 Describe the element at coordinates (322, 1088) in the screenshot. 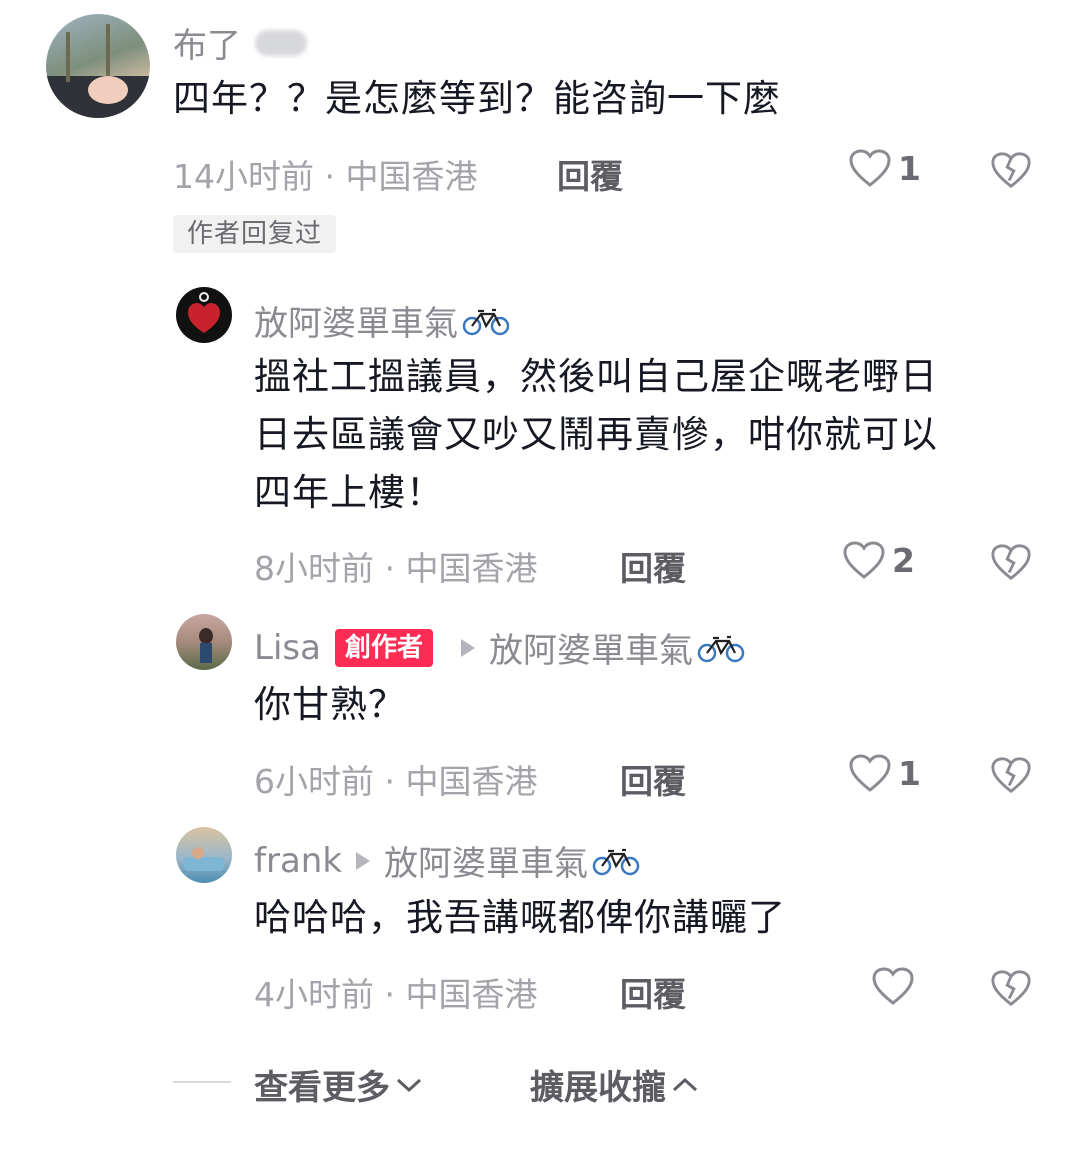

I see `view-more-label: 查看更多` at that location.